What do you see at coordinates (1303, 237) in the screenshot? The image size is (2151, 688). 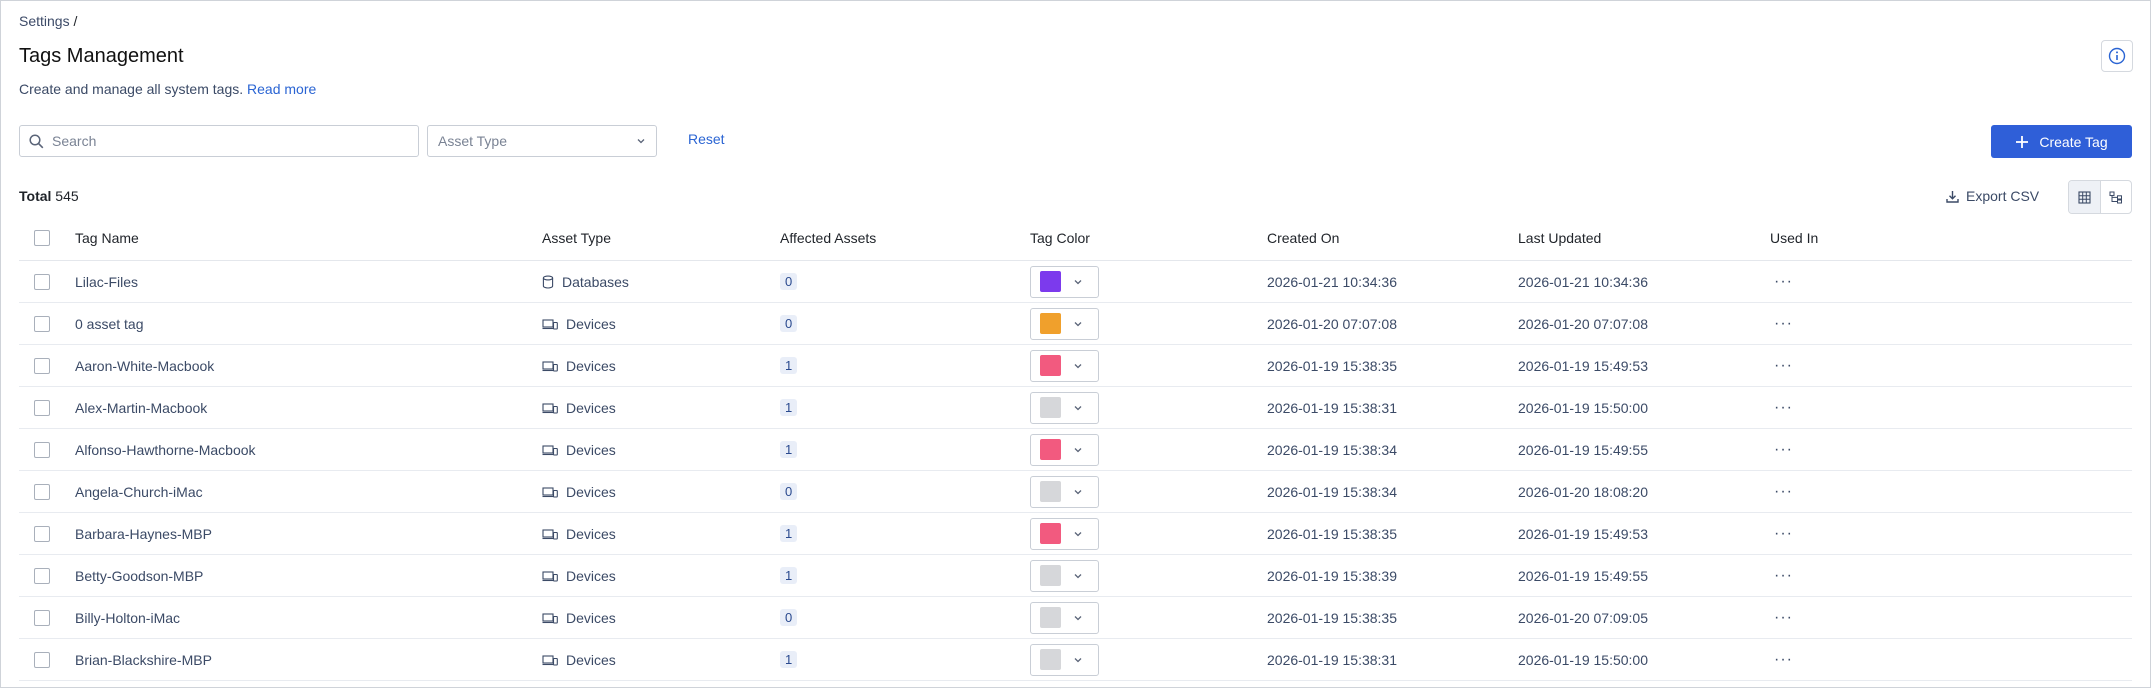 I see `header-created-on: Created On` at bounding box center [1303, 237].